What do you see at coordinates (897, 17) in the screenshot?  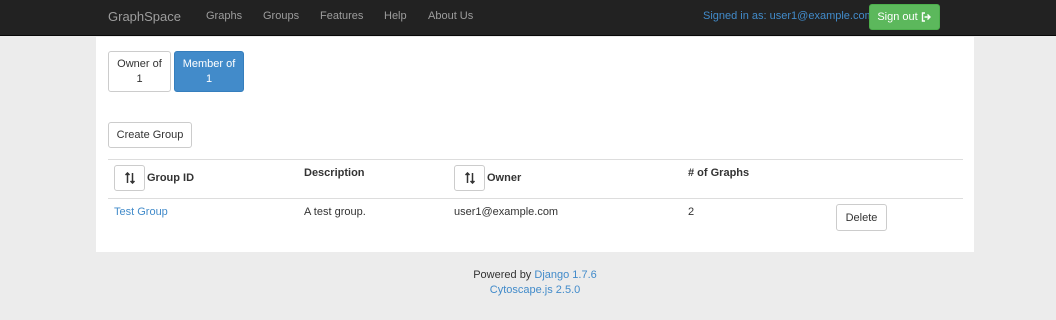 I see `sign-out-label: Sign out` at bounding box center [897, 17].